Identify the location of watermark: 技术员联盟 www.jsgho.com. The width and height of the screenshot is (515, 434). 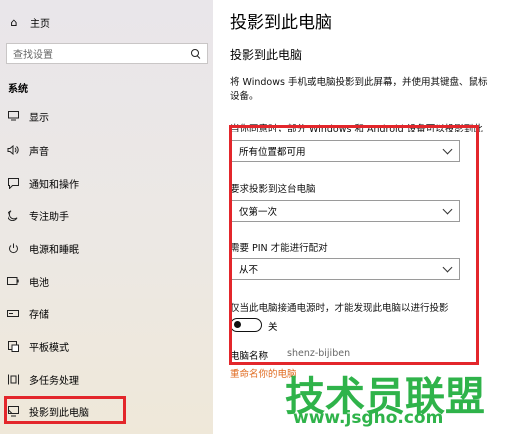
(400, 399).